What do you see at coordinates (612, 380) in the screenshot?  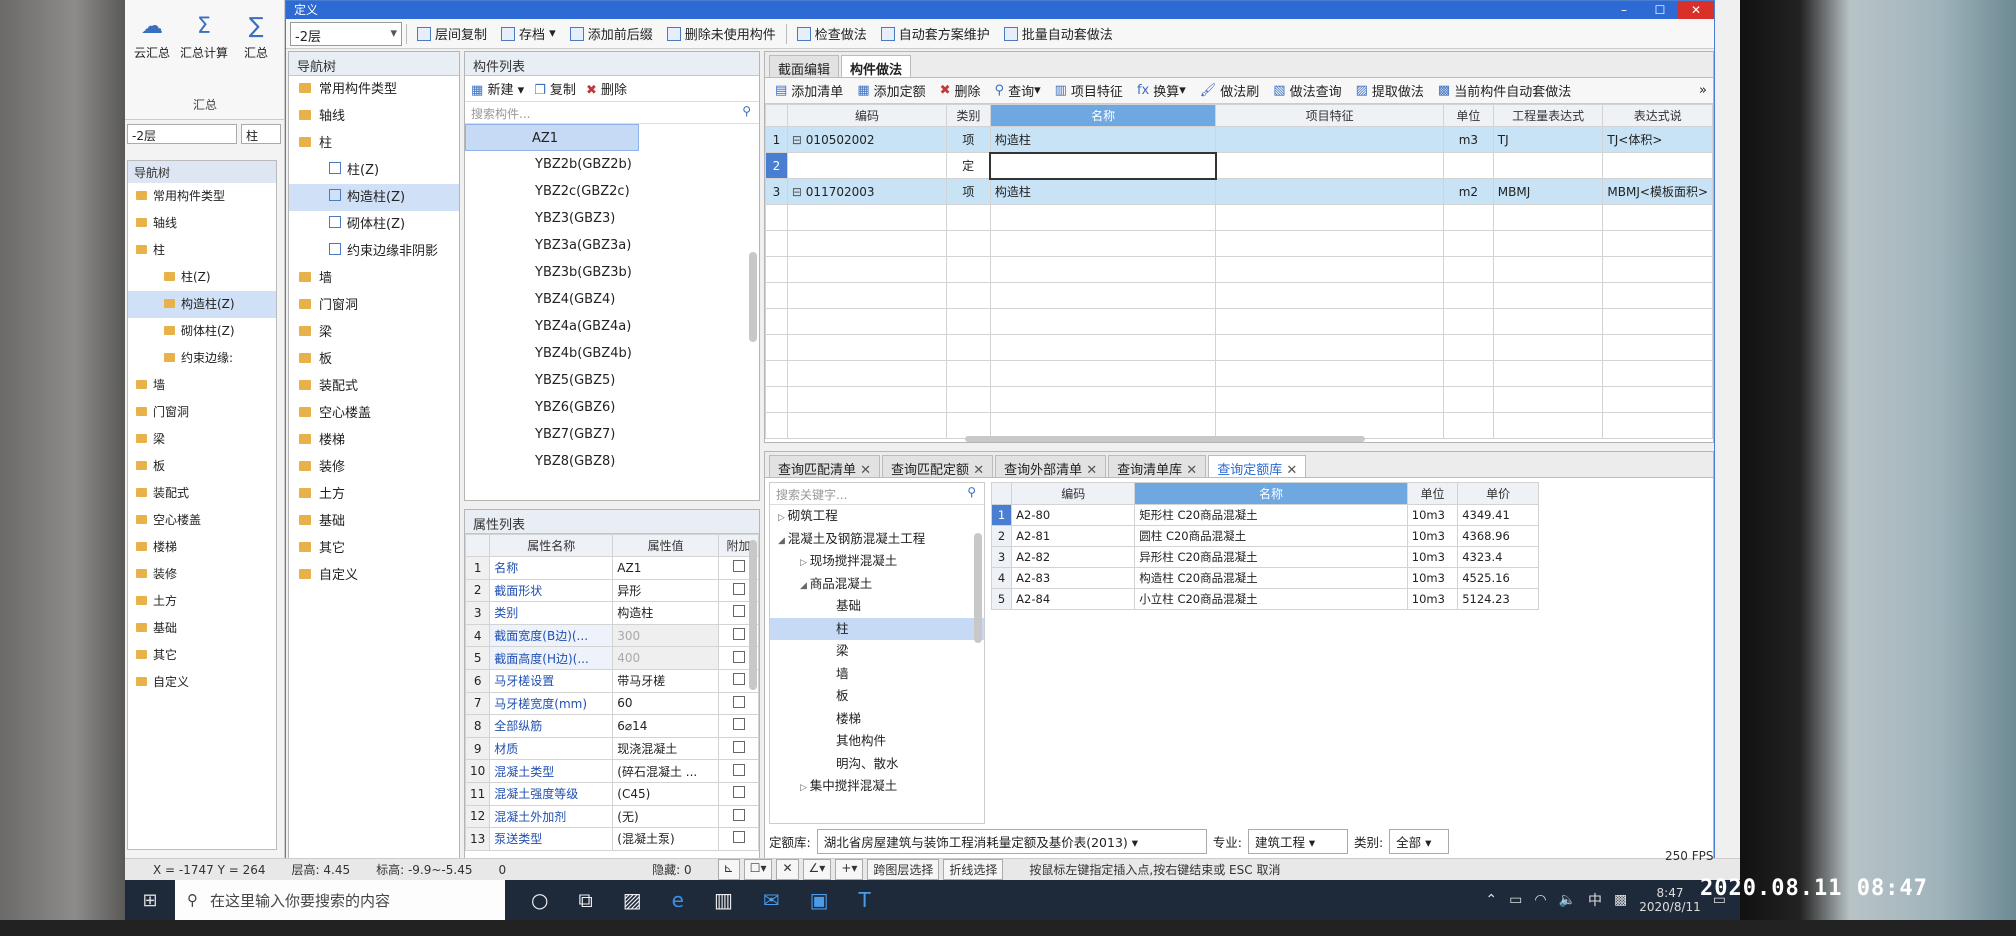 I see `component-list-item: YBZ5(GBZ5)` at bounding box center [612, 380].